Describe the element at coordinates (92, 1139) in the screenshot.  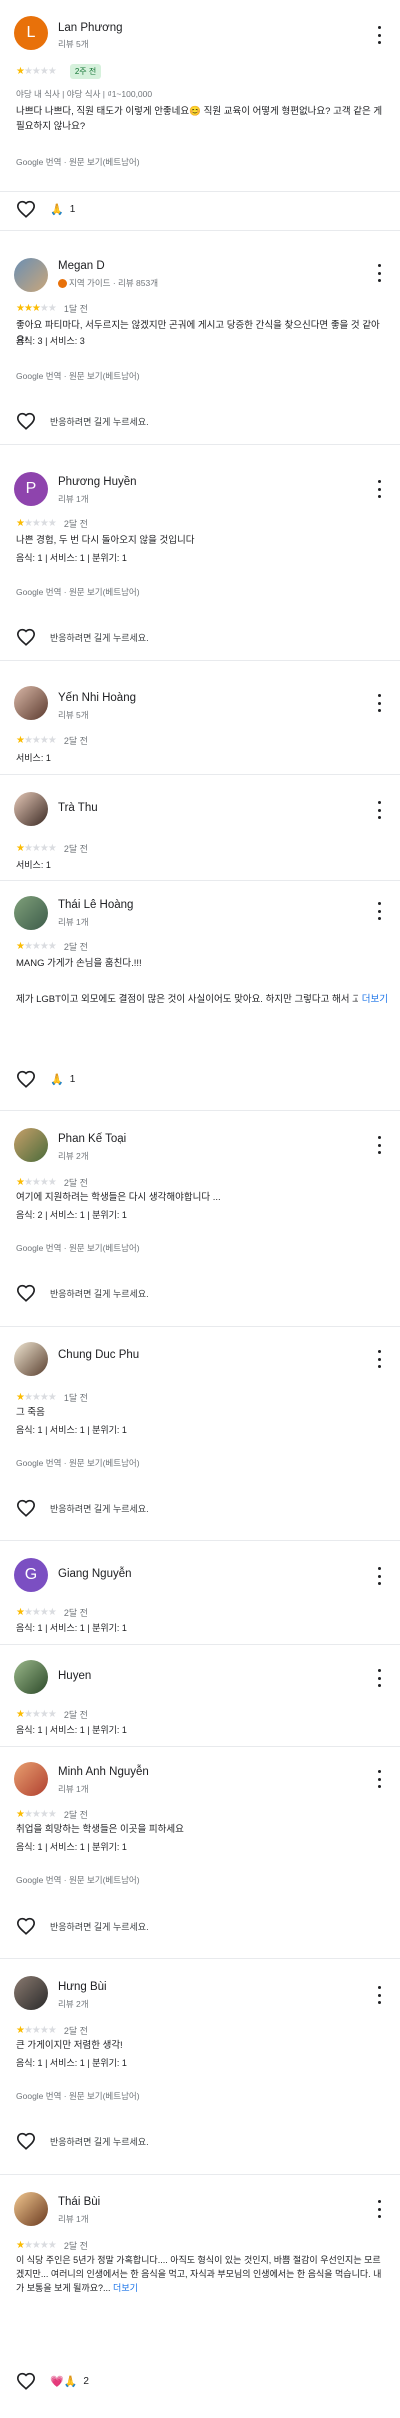
I see `reviewer-name: Phan Kế Toại` at that location.